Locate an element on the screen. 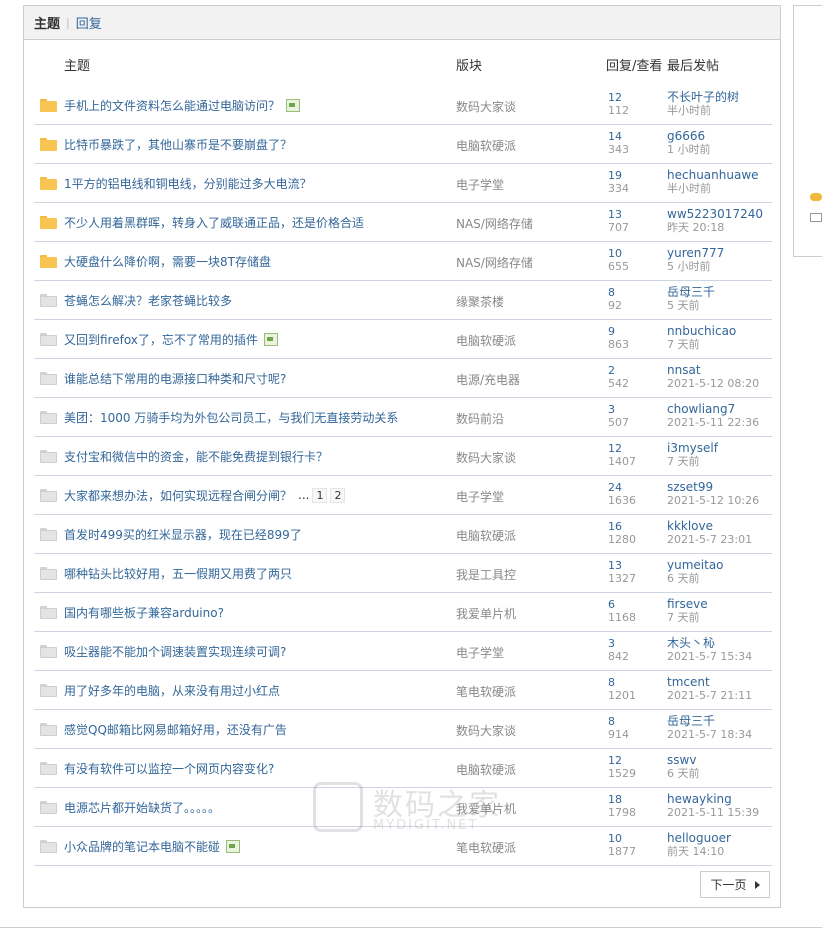  thread-title-link: 大硬盘什么降价啊，需要一块8T存储盘 is located at coordinates (167, 261).